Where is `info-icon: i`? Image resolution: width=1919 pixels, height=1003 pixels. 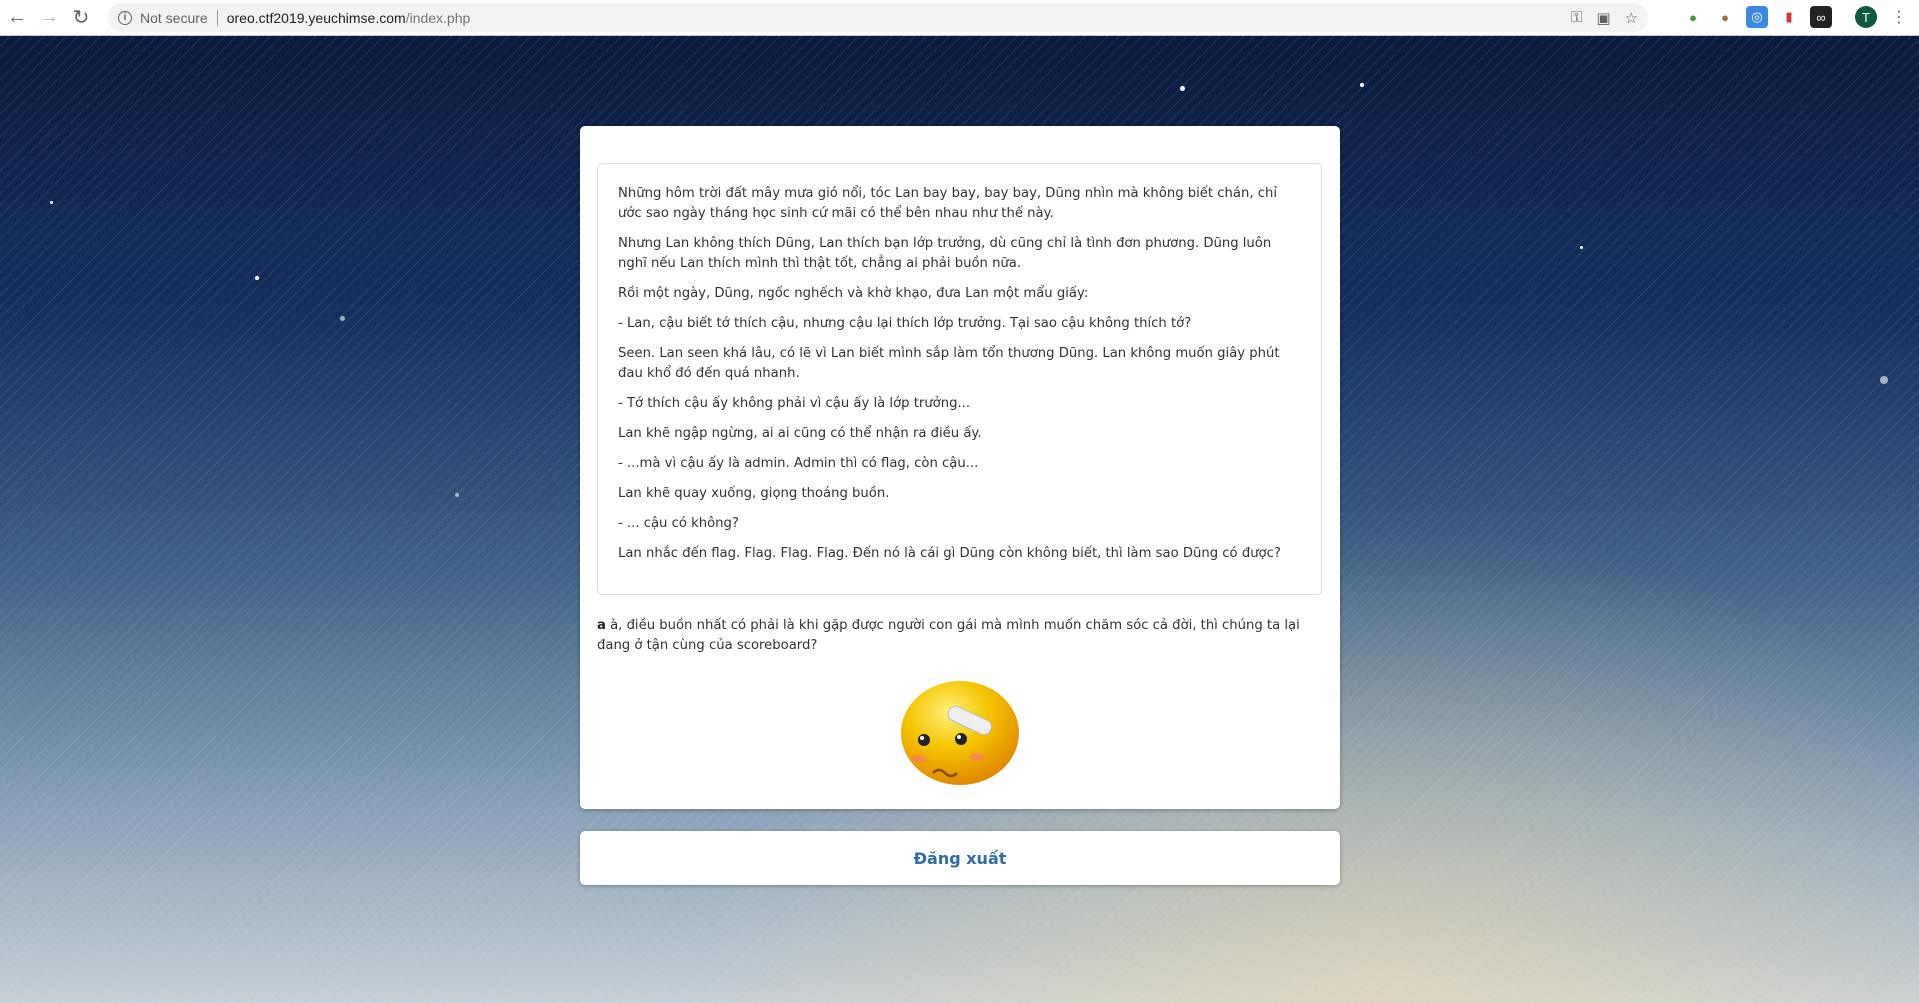 info-icon: i is located at coordinates (125, 17).